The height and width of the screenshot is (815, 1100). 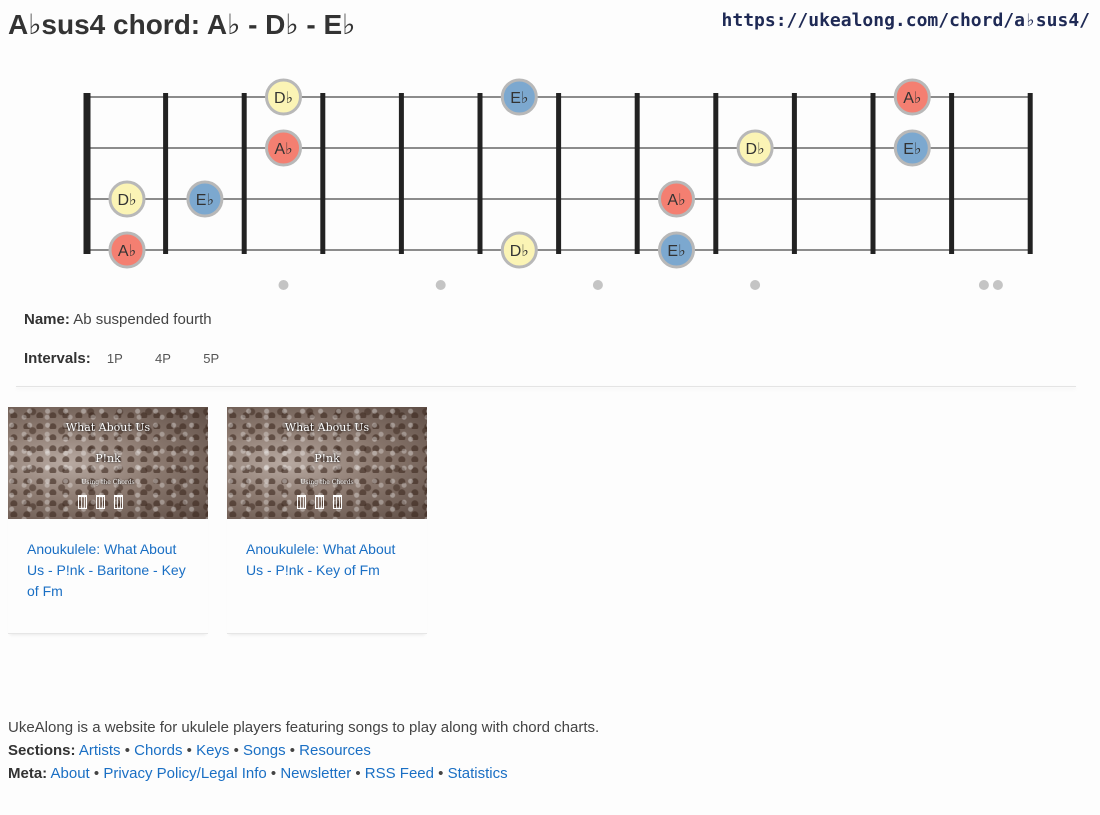 What do you see at coordinates (100, 750) in the screenshot?
I see `footer-link-artists: Artists` at bounding box center [100, 750].